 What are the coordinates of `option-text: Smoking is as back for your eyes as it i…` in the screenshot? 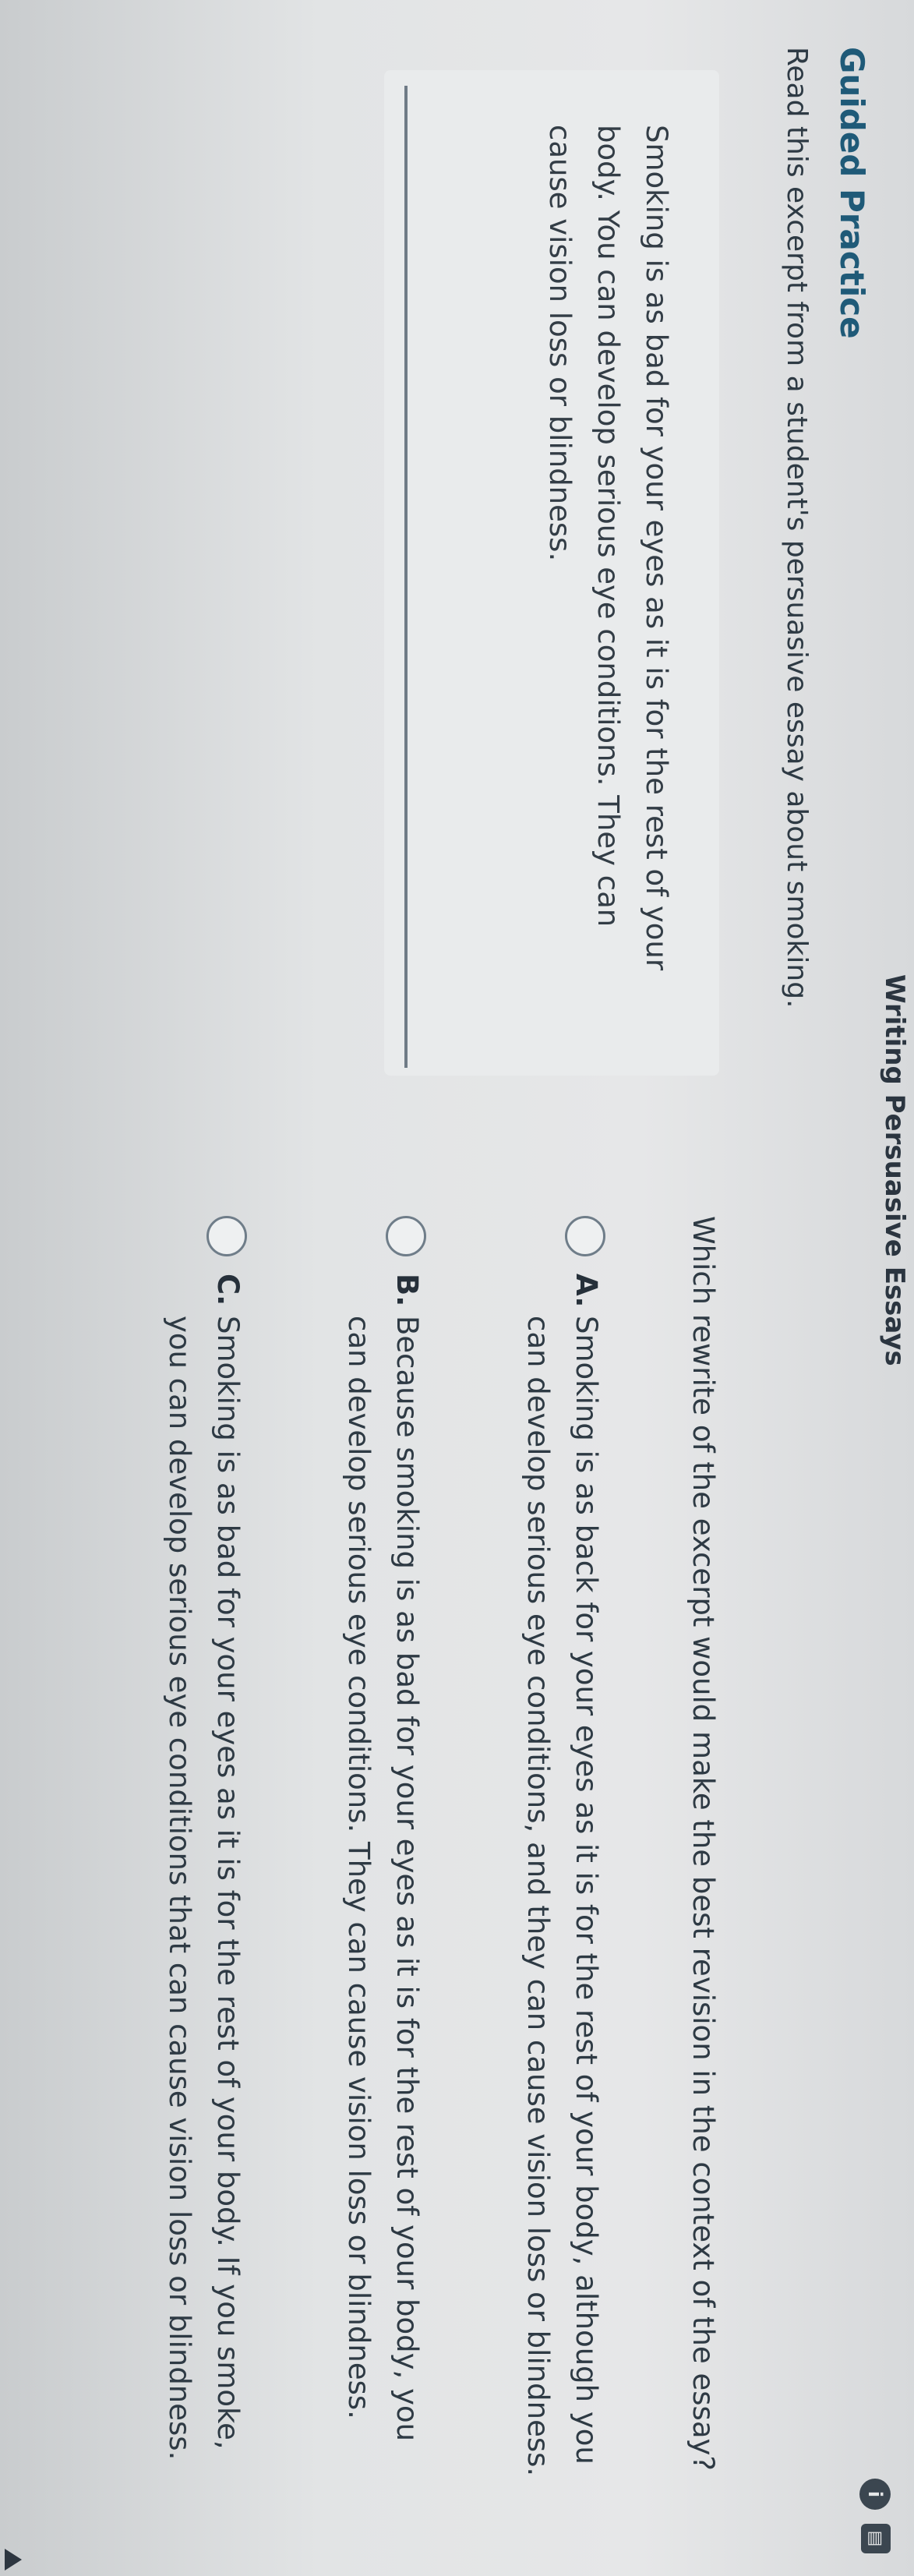 It's located at (562, 1896).